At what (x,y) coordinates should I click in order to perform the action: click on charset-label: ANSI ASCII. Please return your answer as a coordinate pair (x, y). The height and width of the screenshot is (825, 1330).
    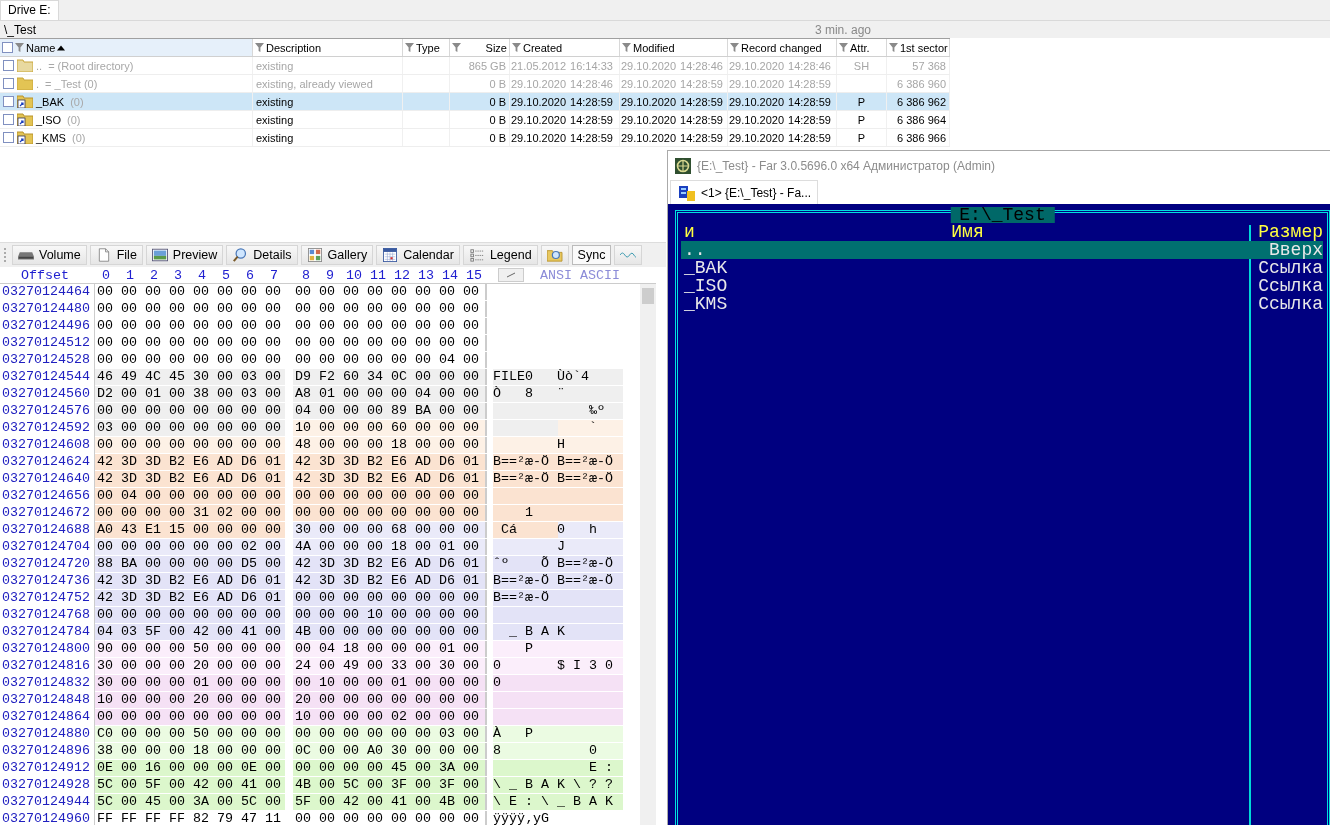
    Looking at the image, I should click on (580, 275).